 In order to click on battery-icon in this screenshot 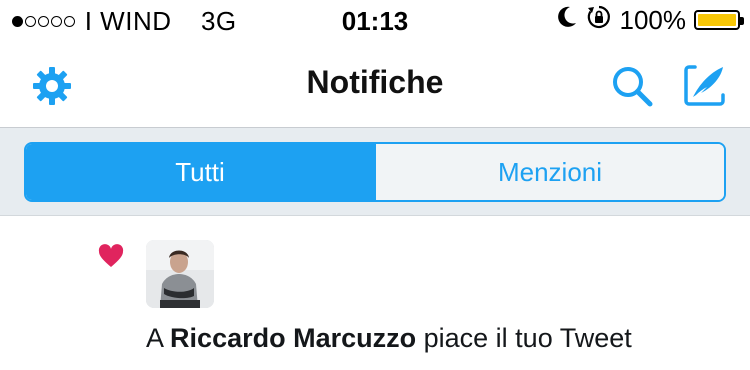, I will do `click(719, 20)`.